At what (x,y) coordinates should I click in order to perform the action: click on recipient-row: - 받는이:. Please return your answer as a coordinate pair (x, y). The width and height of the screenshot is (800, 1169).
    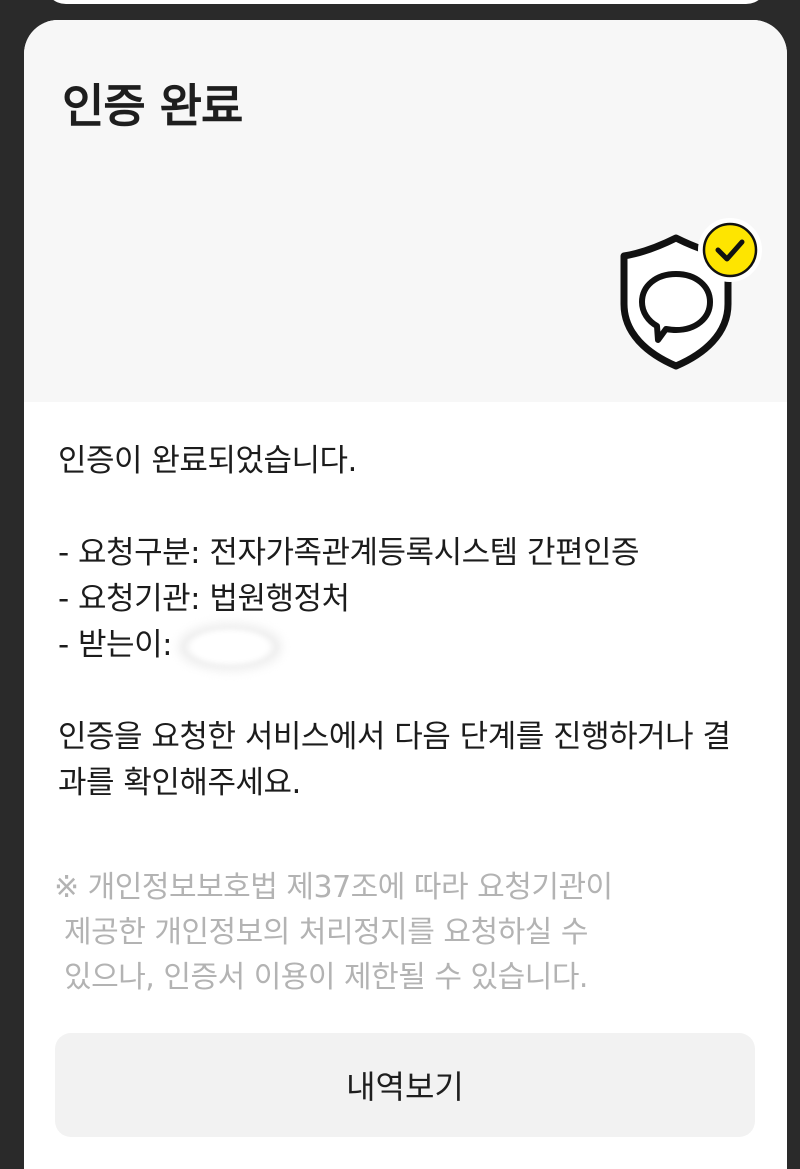
    Looking at the image, I should click on (408, 645).